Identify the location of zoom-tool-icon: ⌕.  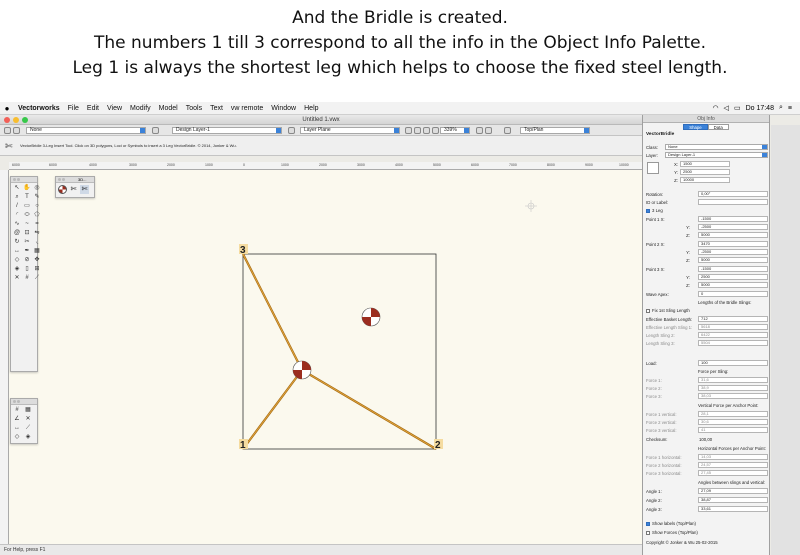
(17, 197).